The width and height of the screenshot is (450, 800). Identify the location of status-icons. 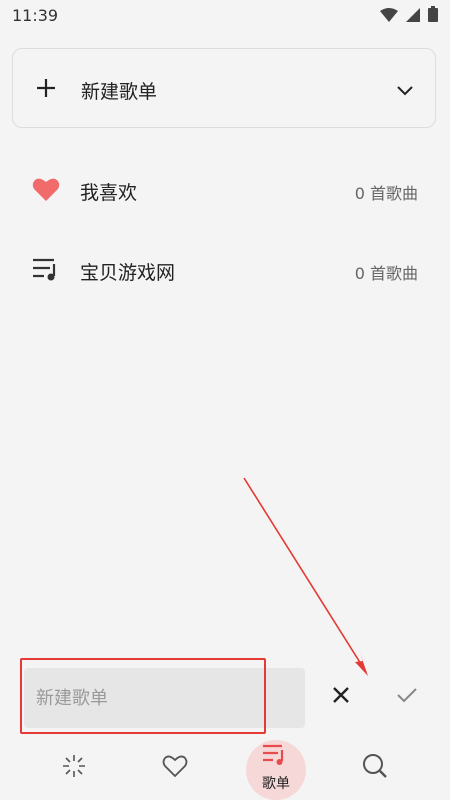
(409, 16).